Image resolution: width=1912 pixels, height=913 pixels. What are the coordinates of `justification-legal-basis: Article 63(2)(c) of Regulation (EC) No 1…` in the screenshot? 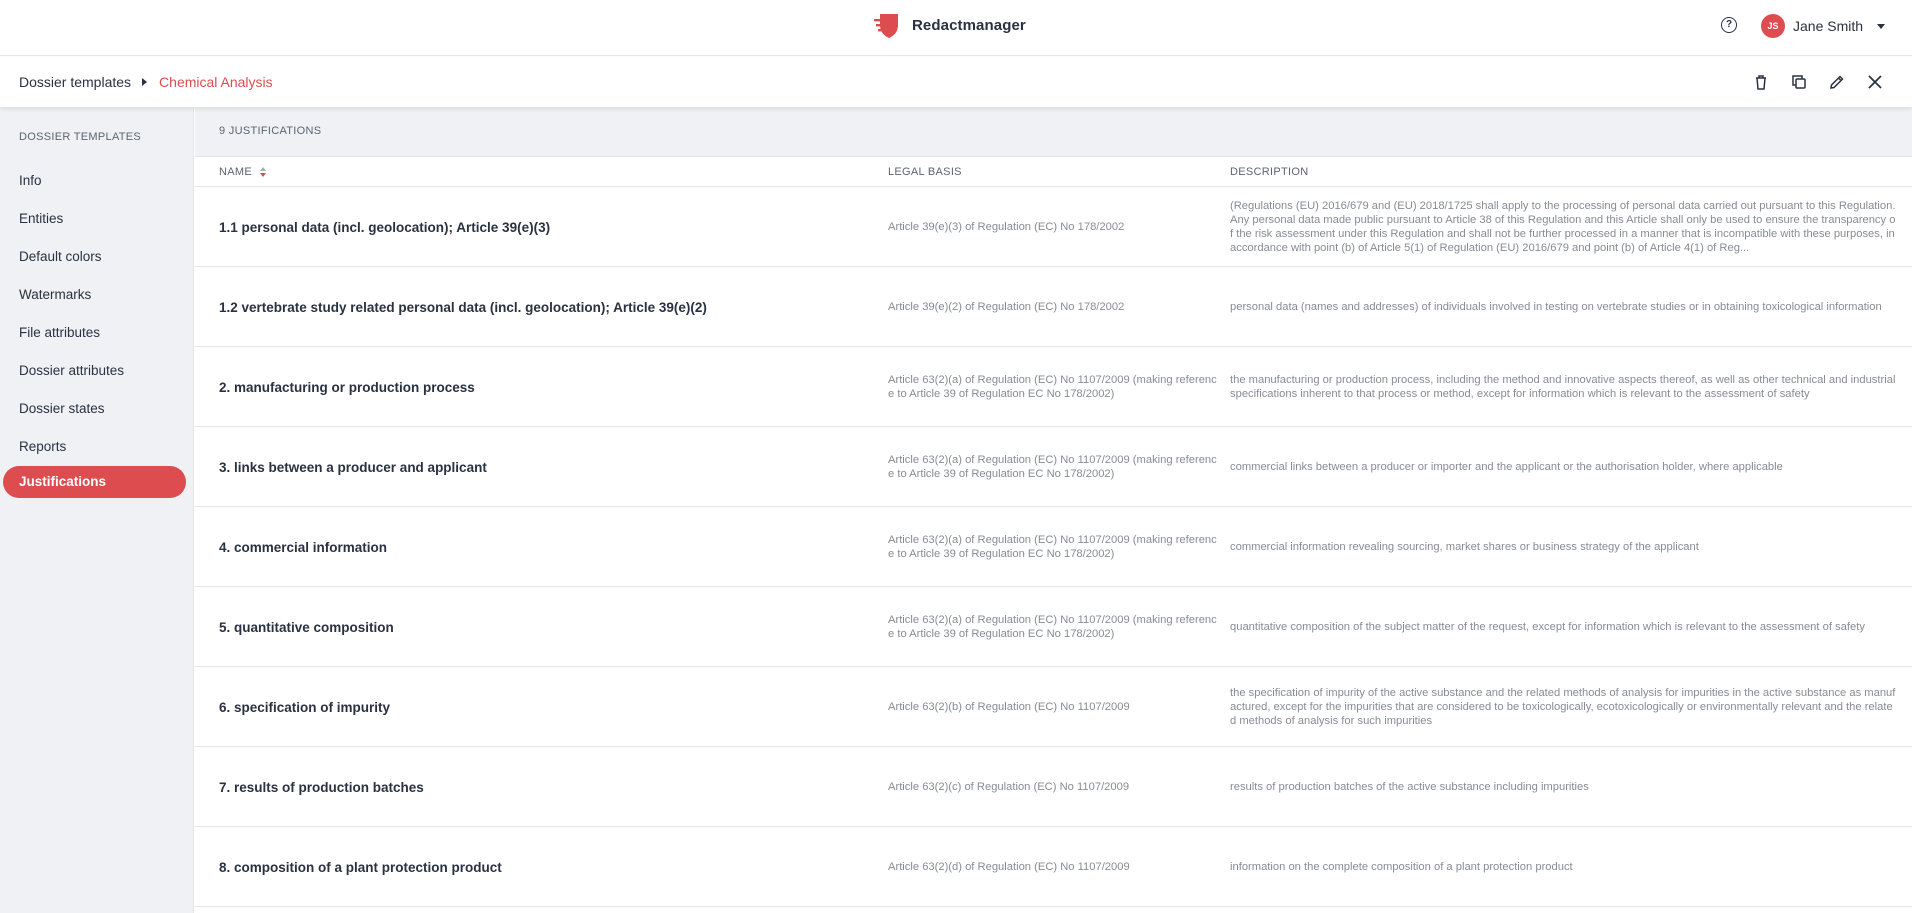 It's located at (1009, 787).